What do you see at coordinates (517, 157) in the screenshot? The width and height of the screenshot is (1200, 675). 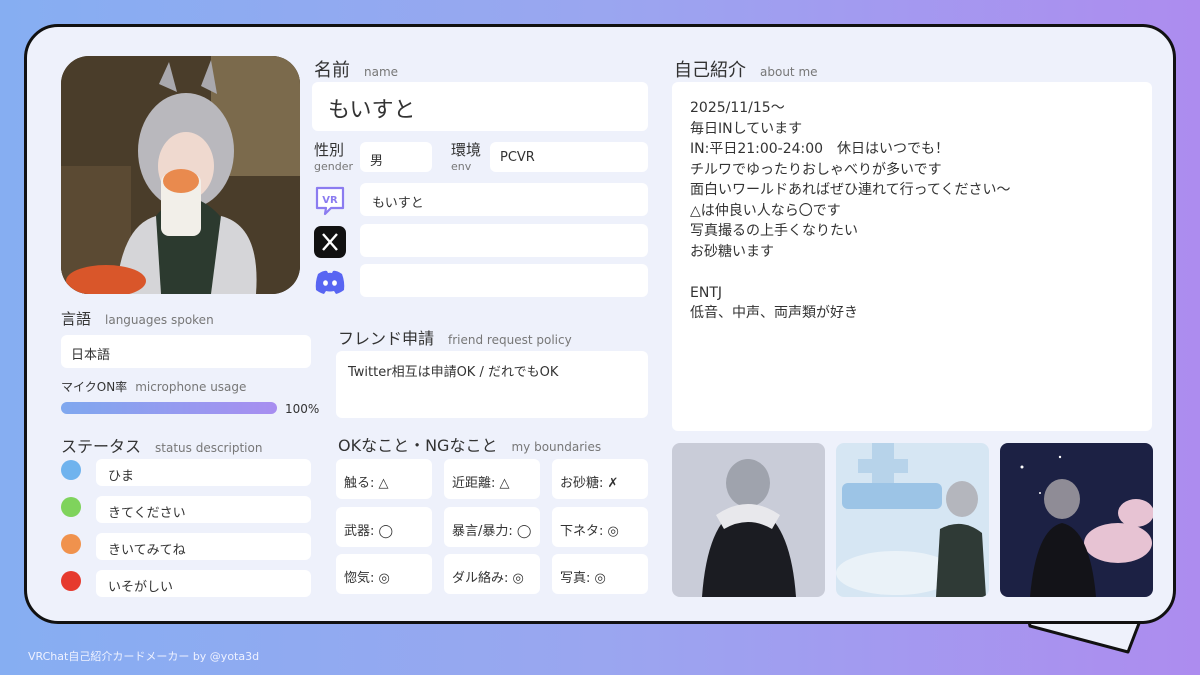 I see `env-value: PCVR` at bounding box center [517, 157].